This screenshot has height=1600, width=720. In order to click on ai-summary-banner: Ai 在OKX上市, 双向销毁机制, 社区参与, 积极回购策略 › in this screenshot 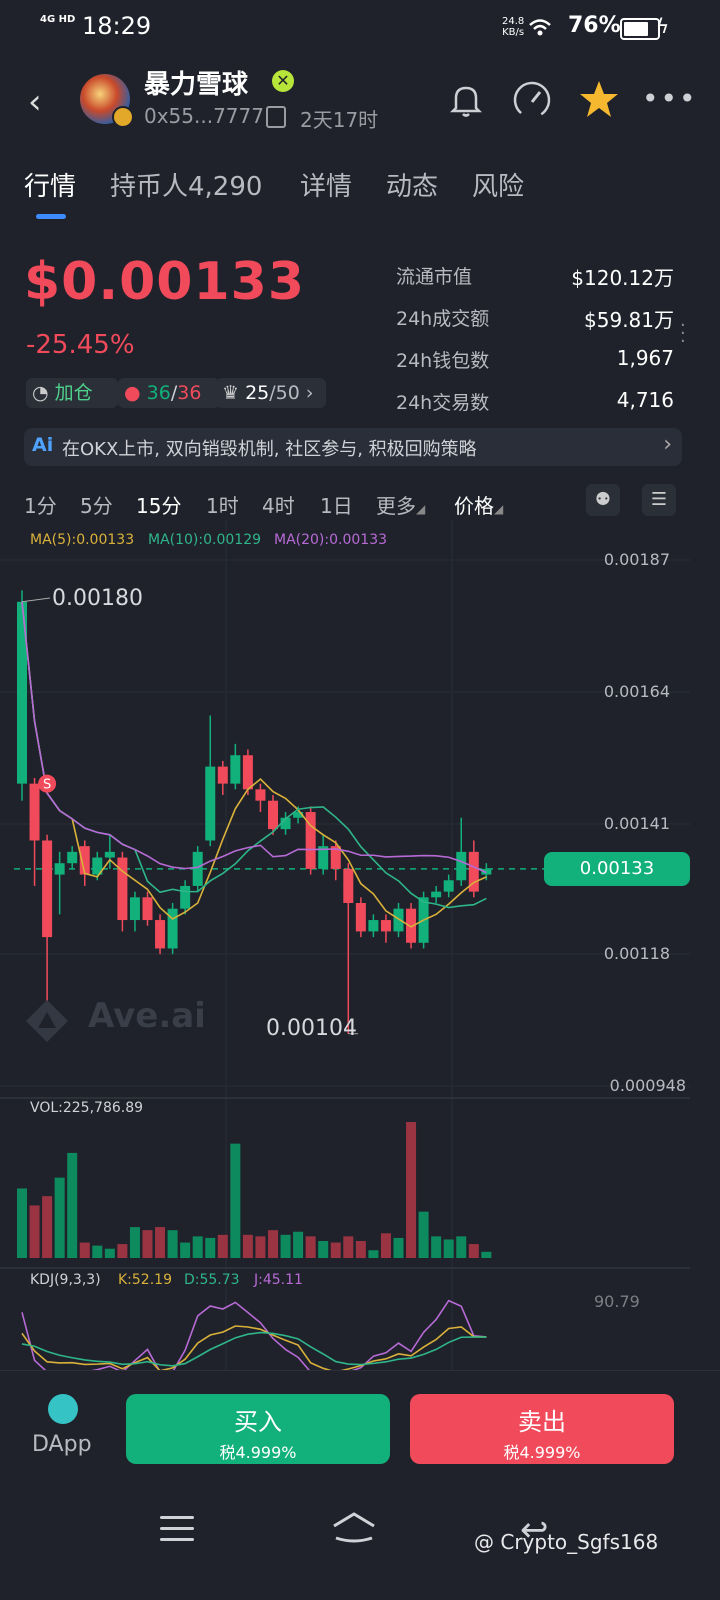, I will do `click(353, 447)`.